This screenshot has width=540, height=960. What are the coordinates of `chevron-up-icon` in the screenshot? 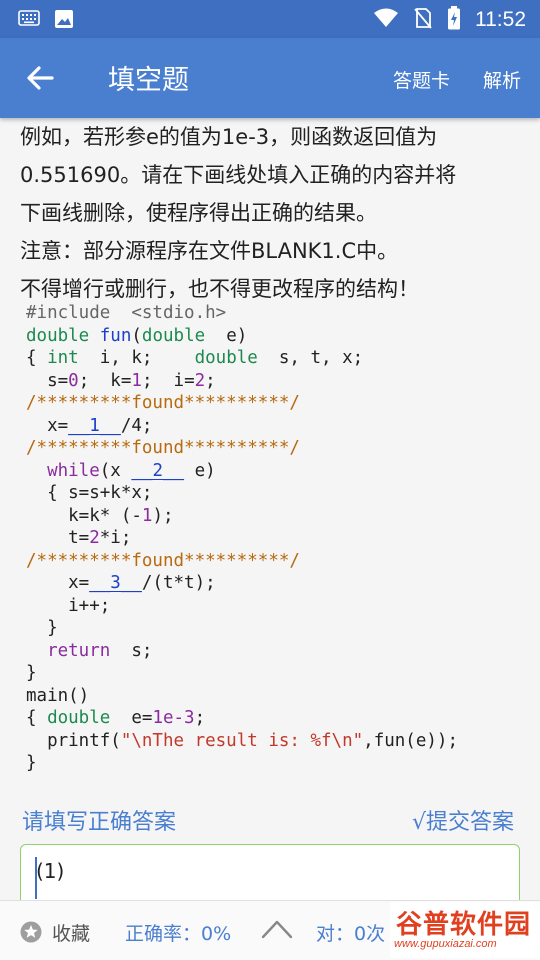 It's located at (277, 929).